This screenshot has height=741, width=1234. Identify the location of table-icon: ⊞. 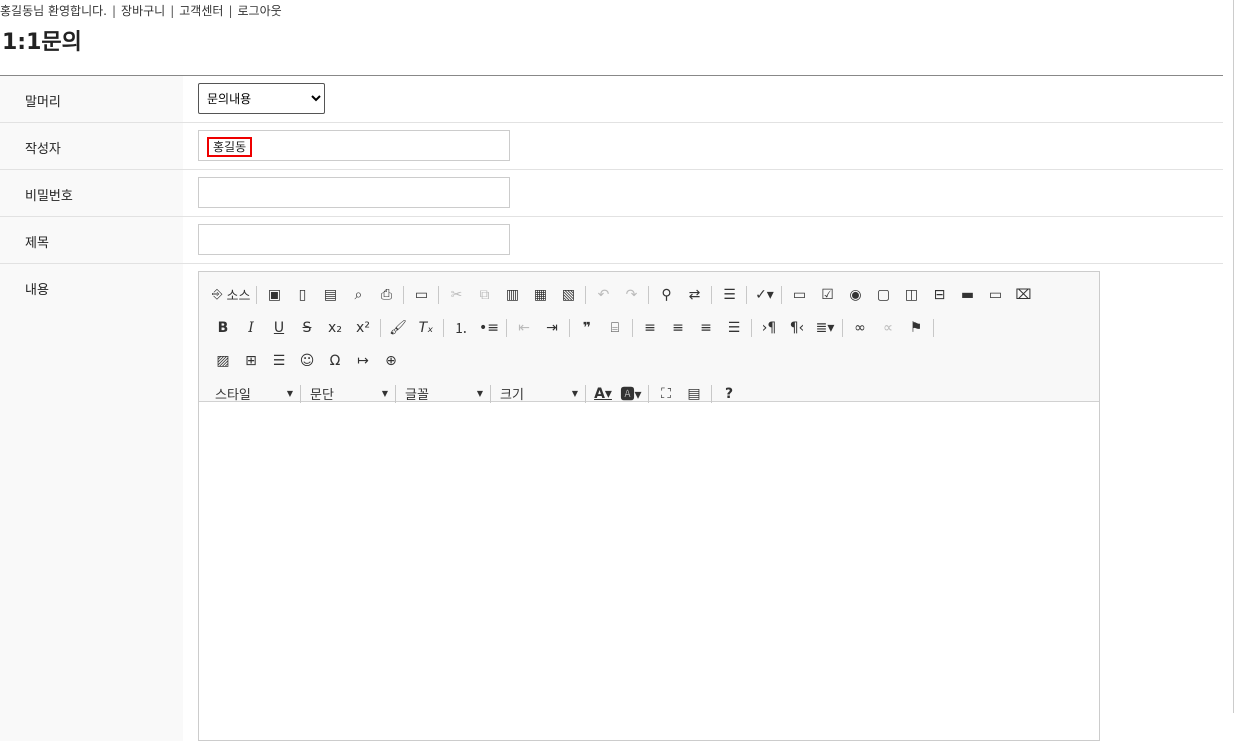
(251, 361).